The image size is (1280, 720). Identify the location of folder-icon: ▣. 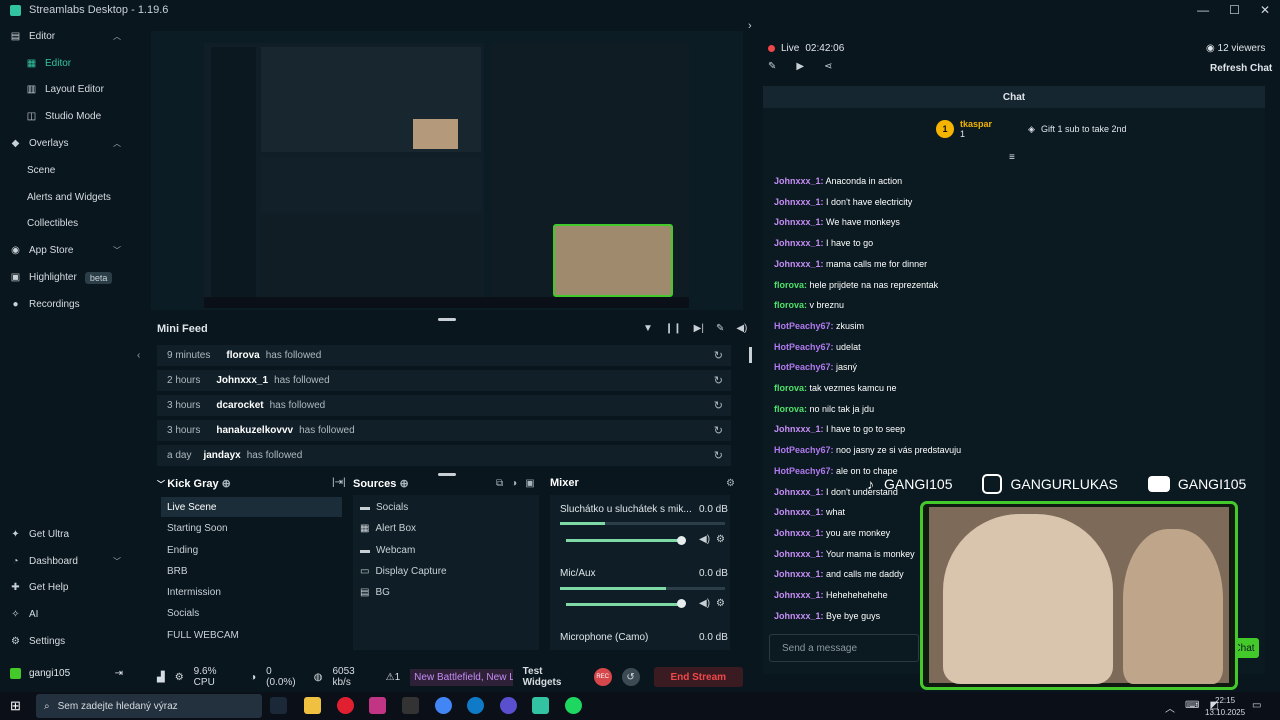
(529, 483).